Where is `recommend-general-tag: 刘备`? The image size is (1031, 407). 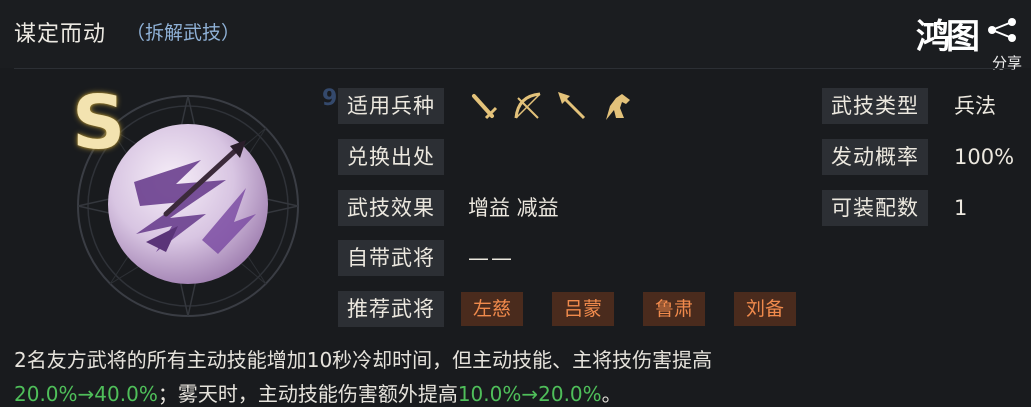
recommend-general-tag: 刘备 is located at coordinates (765, 309).